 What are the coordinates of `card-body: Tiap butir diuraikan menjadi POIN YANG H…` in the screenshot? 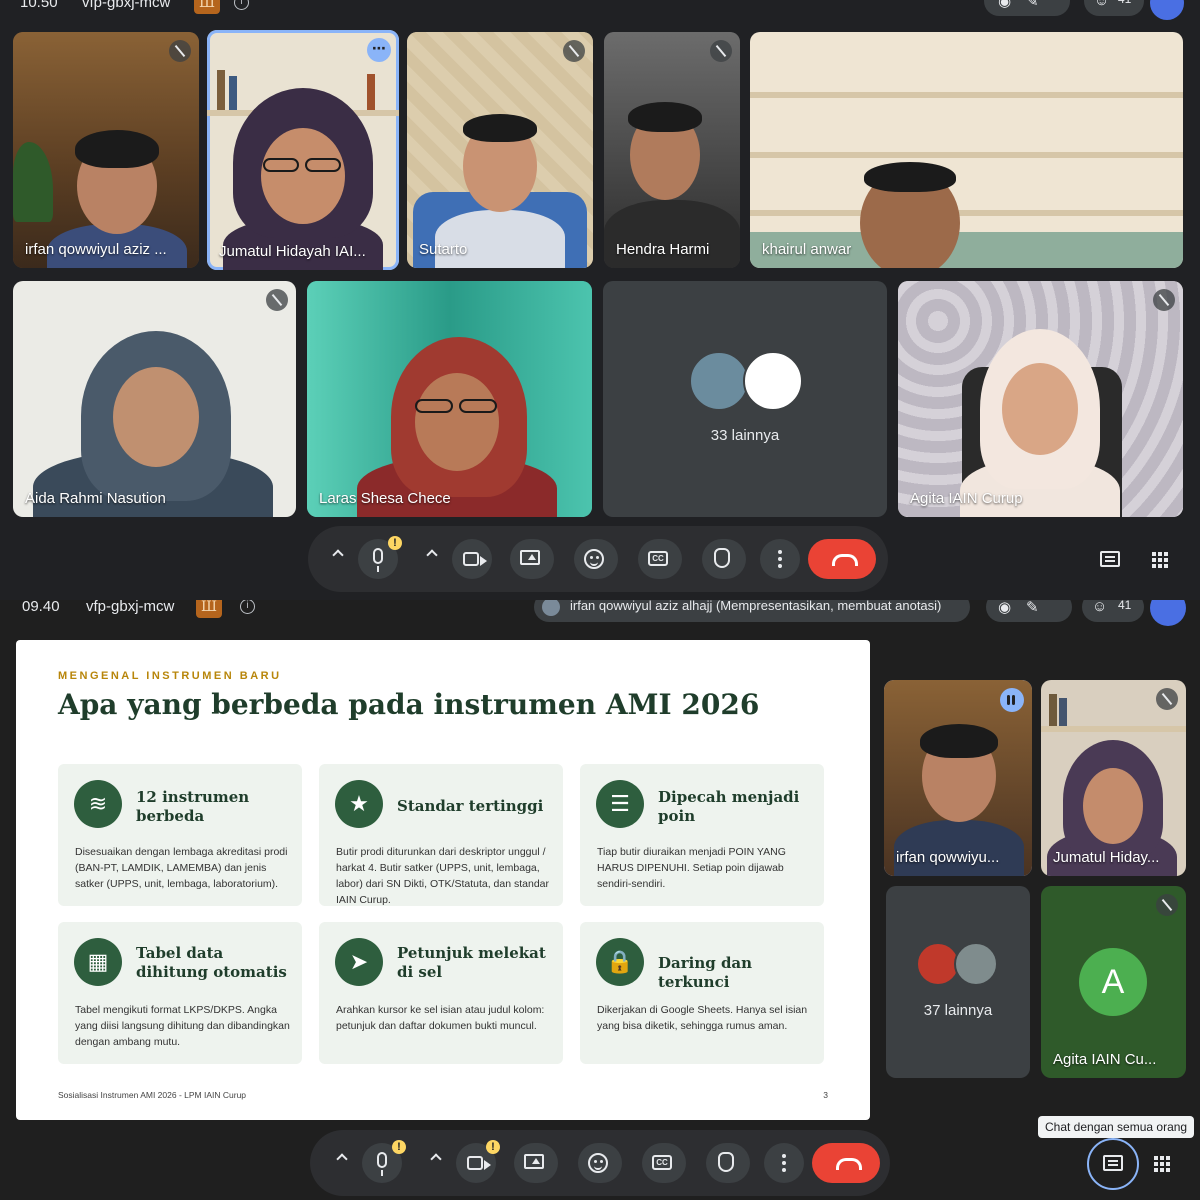 It's located at (691, 868).